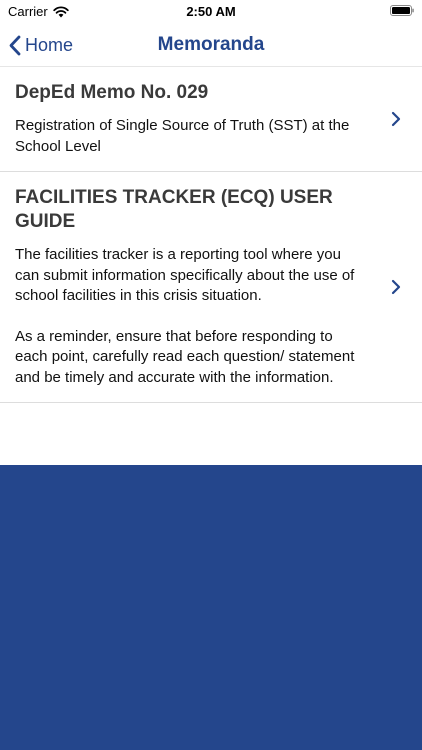 The width and height of the screenshot is (422, 750). Describe the element at coordinates (112, 92) in the screenshot. I see `memo-title: DepEd Memo No. 029` at that location.